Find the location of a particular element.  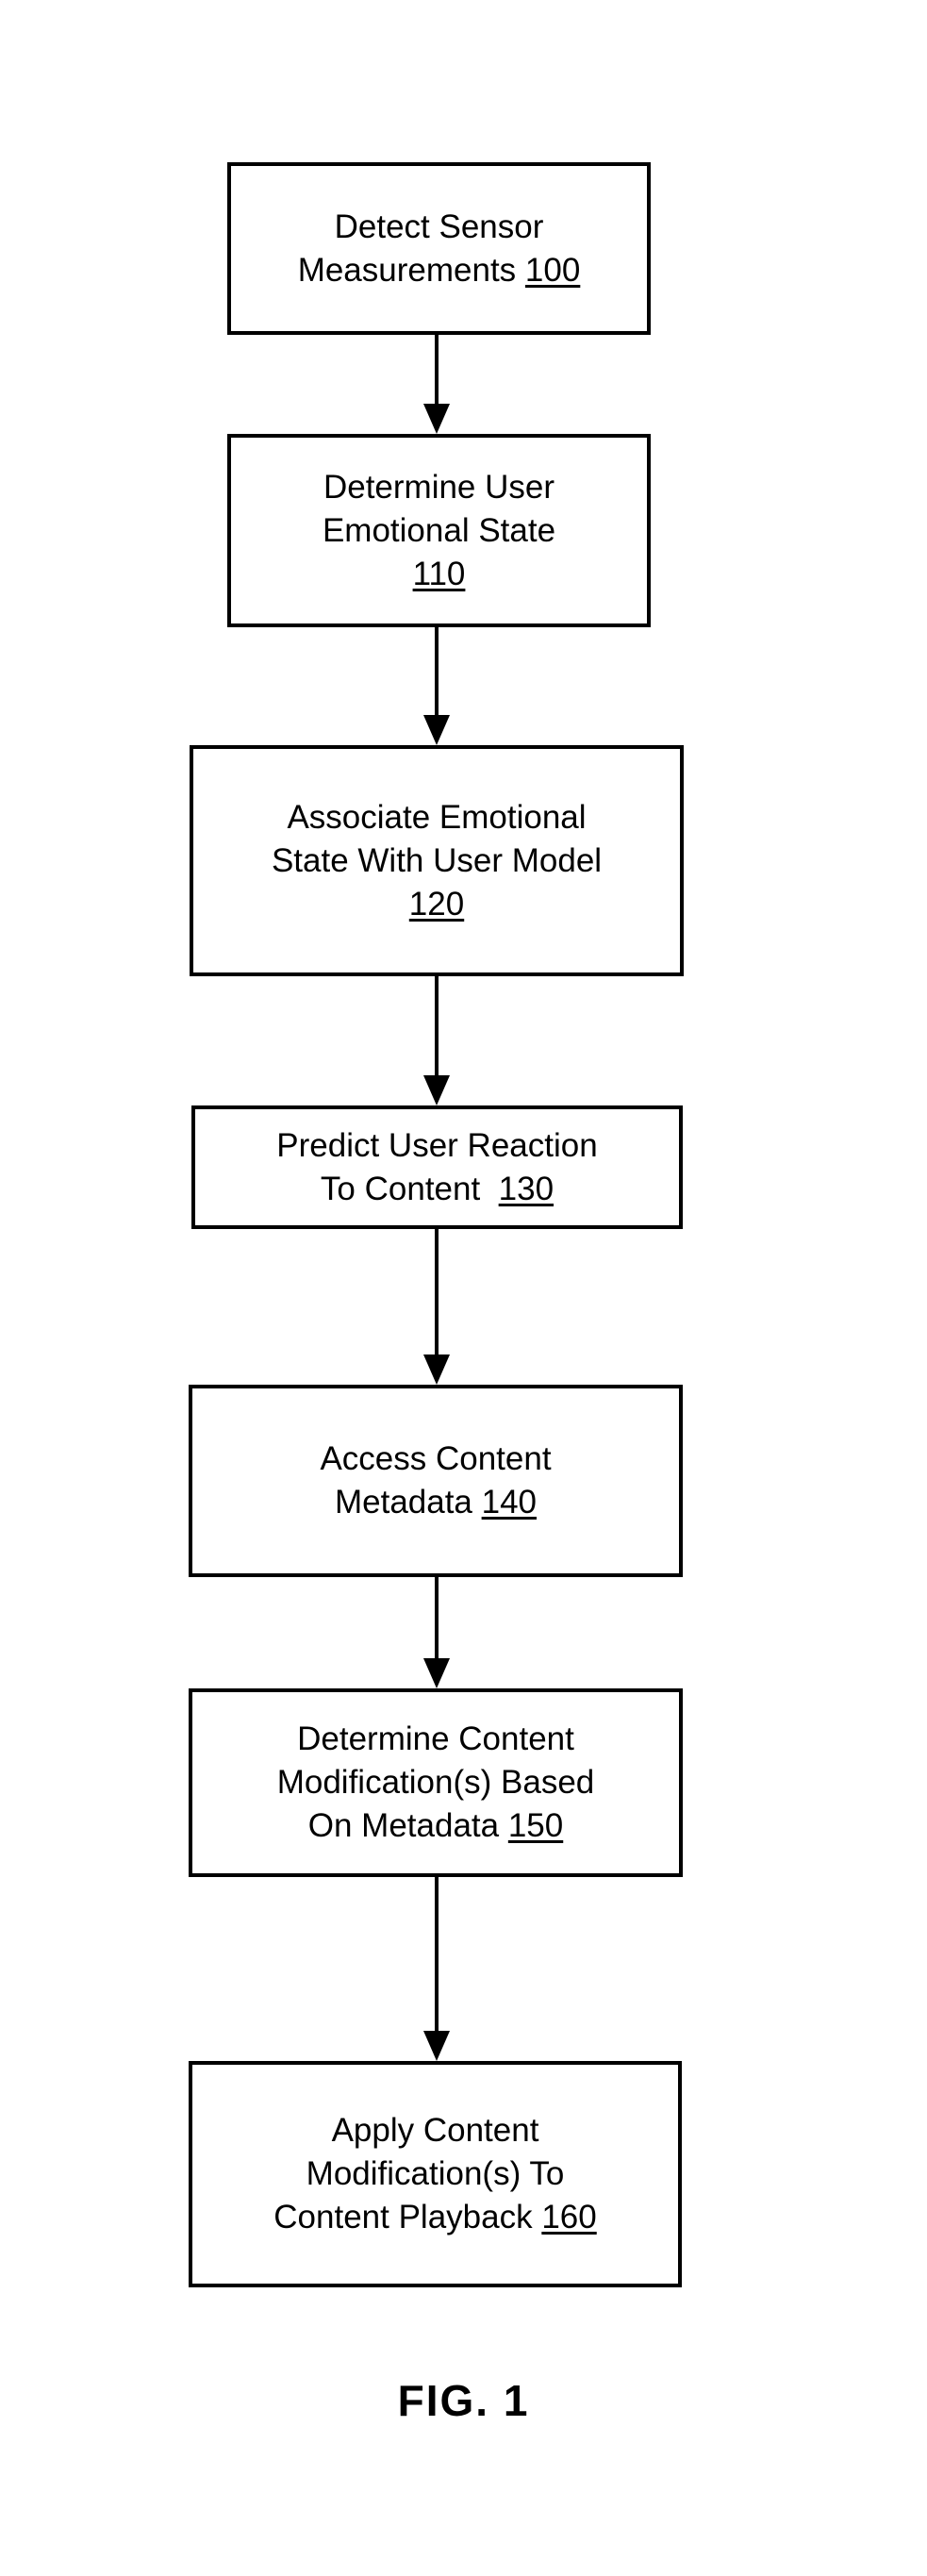

flow-line-1: Determine Content is located at coordinates (435, 1738).